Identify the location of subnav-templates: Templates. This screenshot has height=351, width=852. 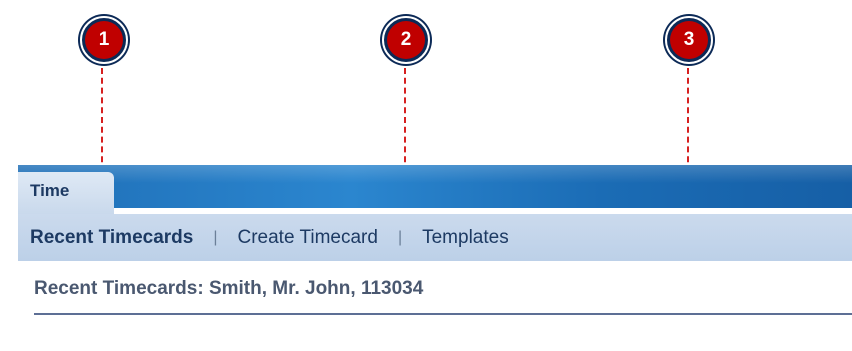
(465, 238).